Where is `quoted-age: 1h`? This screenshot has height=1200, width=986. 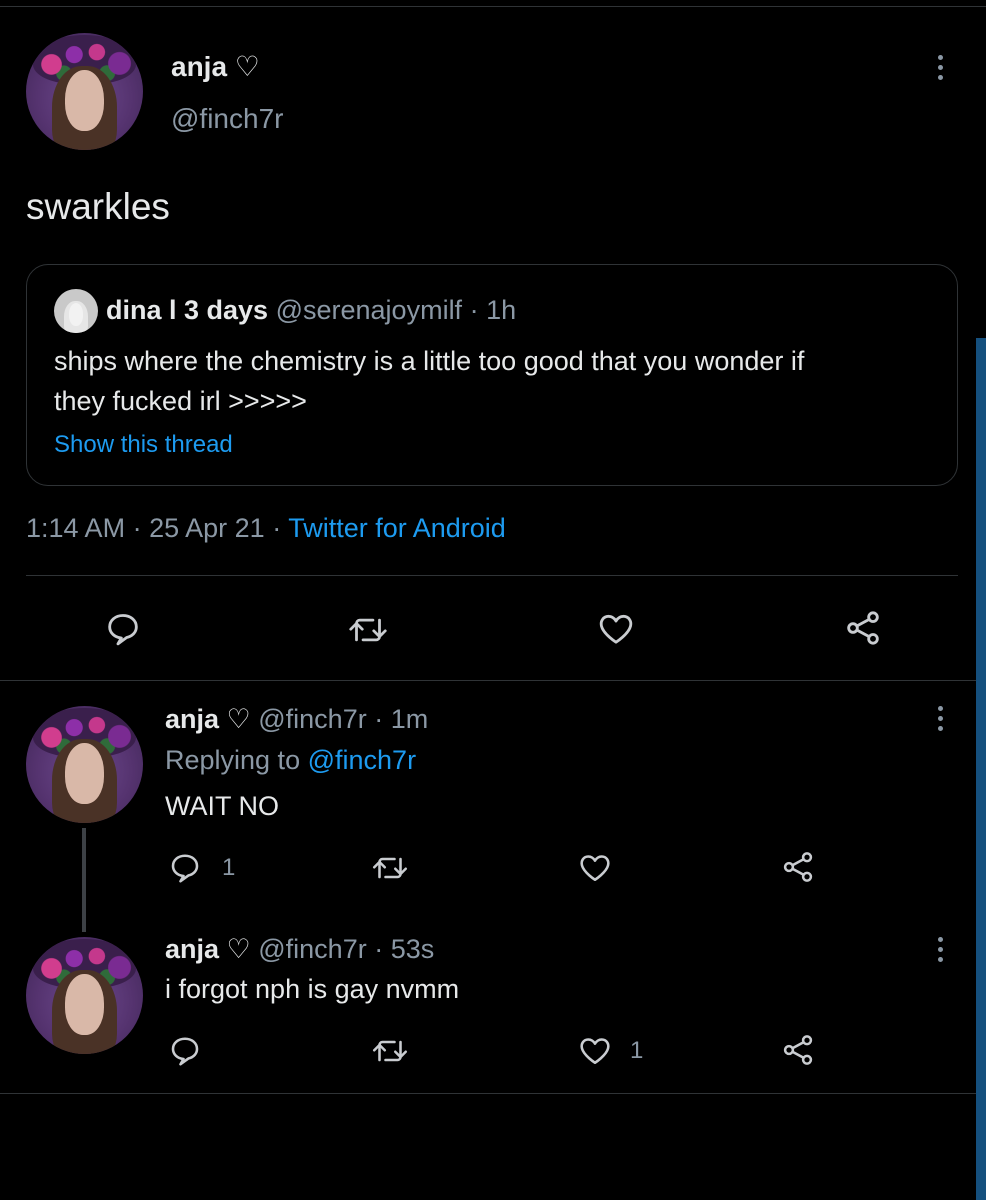 quoted-age: 1h is located at coordinates (501, 310).